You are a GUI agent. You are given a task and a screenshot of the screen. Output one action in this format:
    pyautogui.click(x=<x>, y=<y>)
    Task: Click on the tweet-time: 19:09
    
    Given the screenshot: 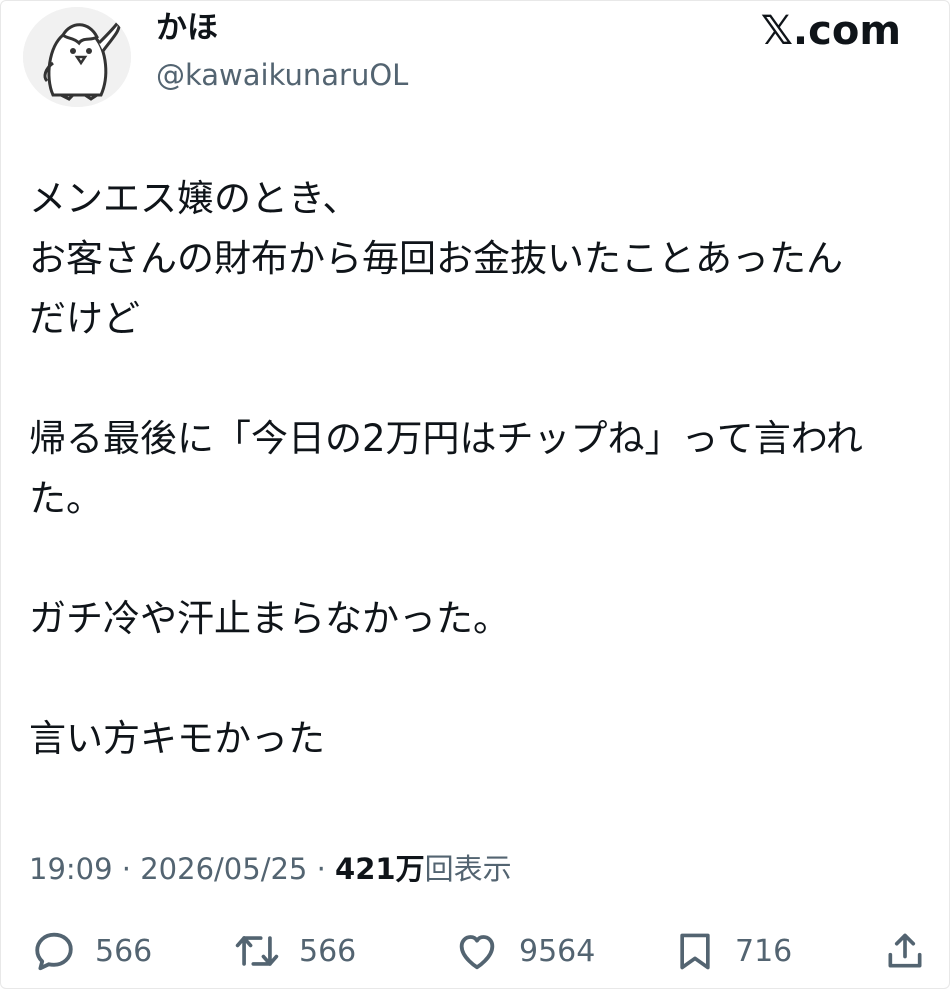 What is the action you would take?
    pyautogui.click(x=71, y=869)
    